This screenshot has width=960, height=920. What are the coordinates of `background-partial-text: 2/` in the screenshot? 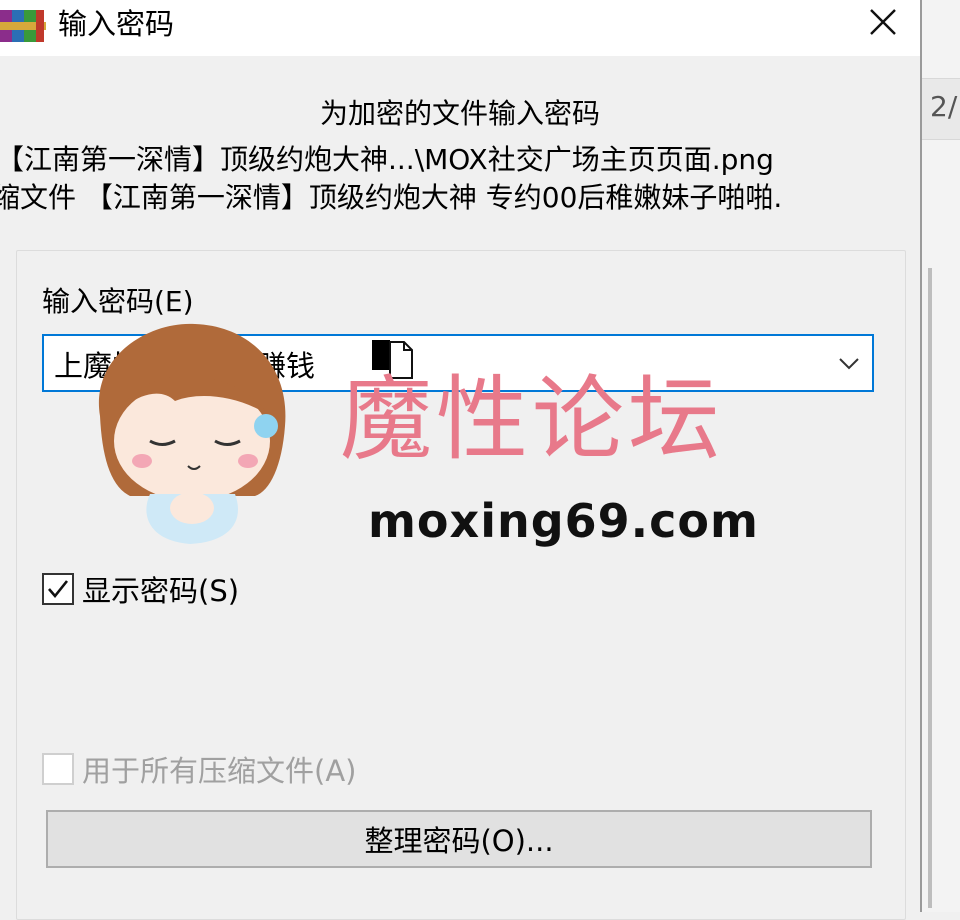 It's located at (944, 106).